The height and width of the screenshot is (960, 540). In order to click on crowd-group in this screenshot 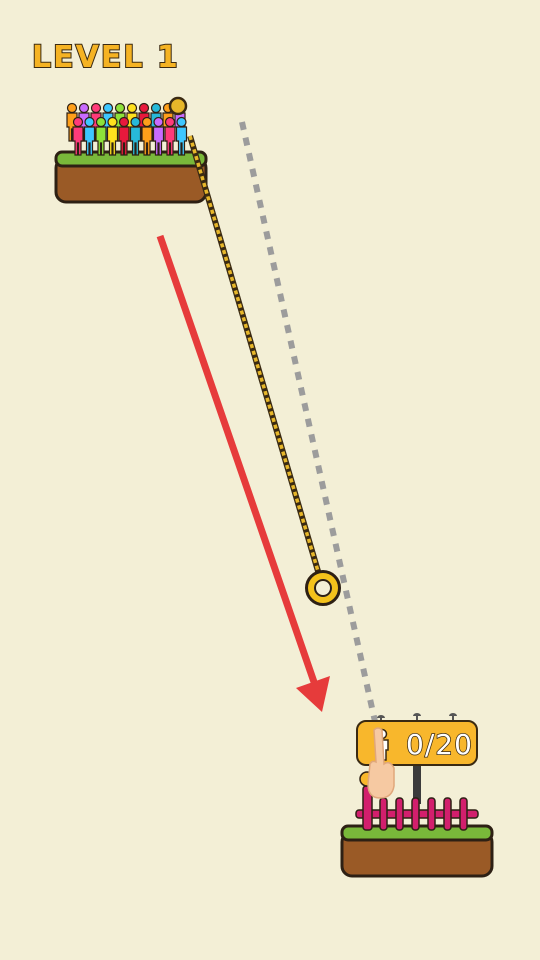, I will do `click(127, 129)`.